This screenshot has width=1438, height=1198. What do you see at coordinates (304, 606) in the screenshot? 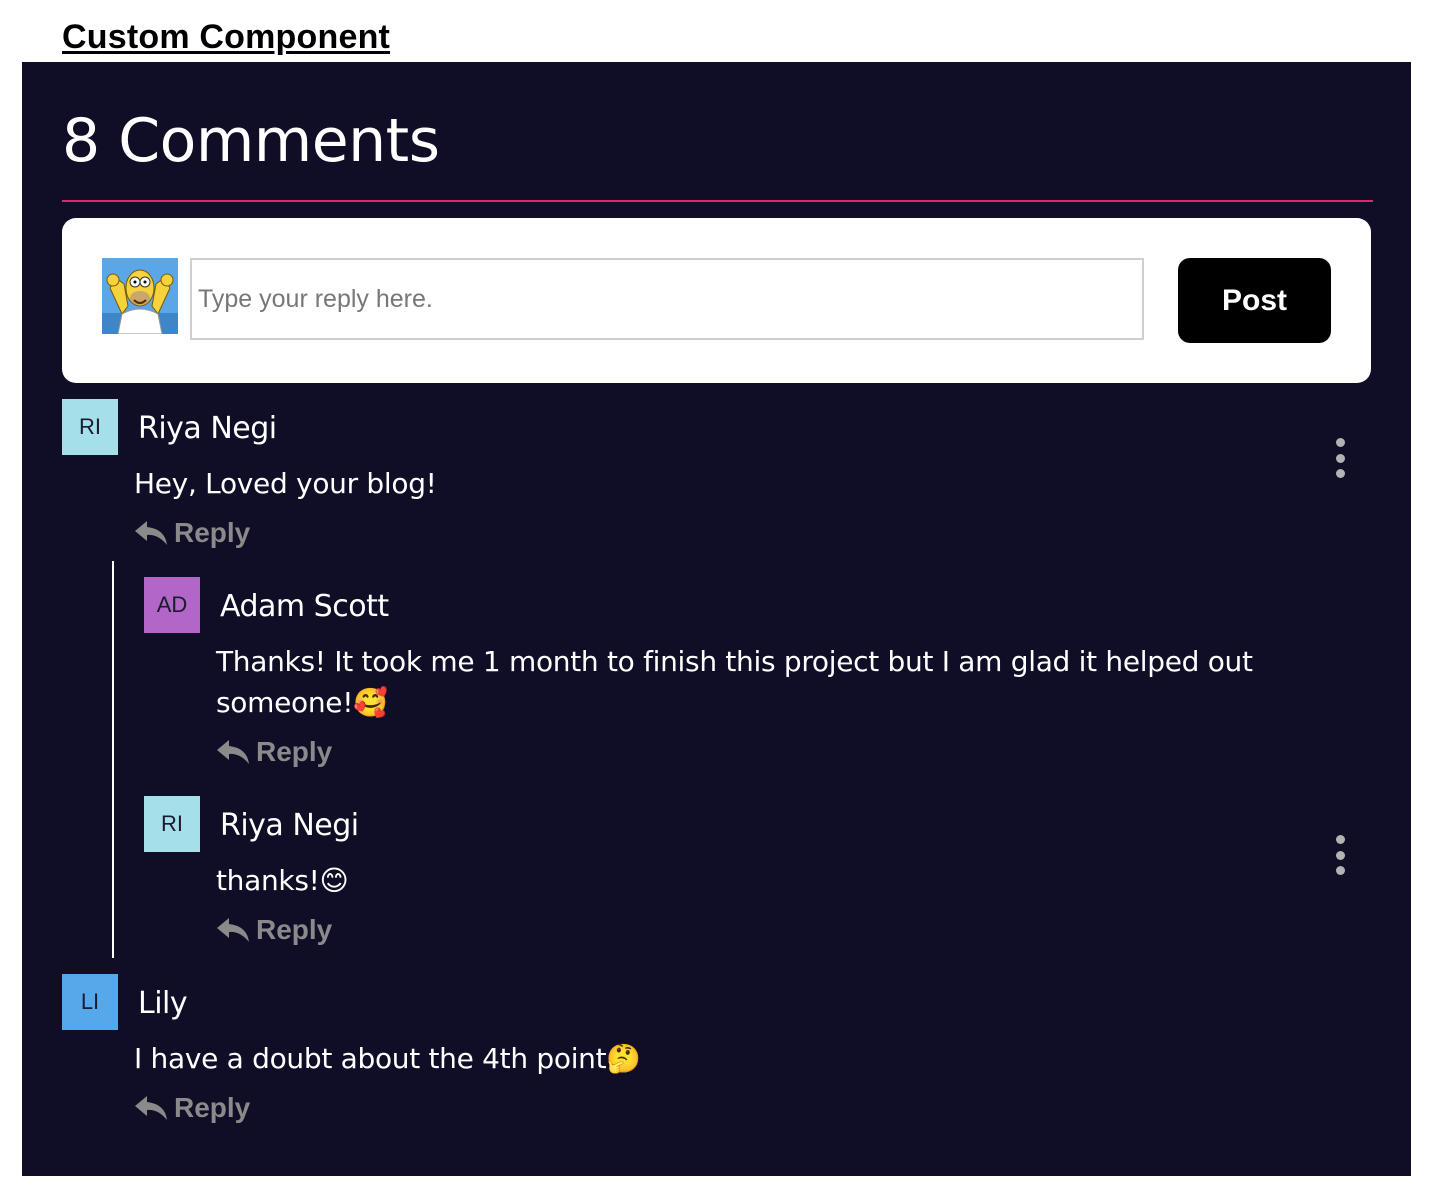
I see `comment-author: Adam Scott` at bounding box center [304, 606].